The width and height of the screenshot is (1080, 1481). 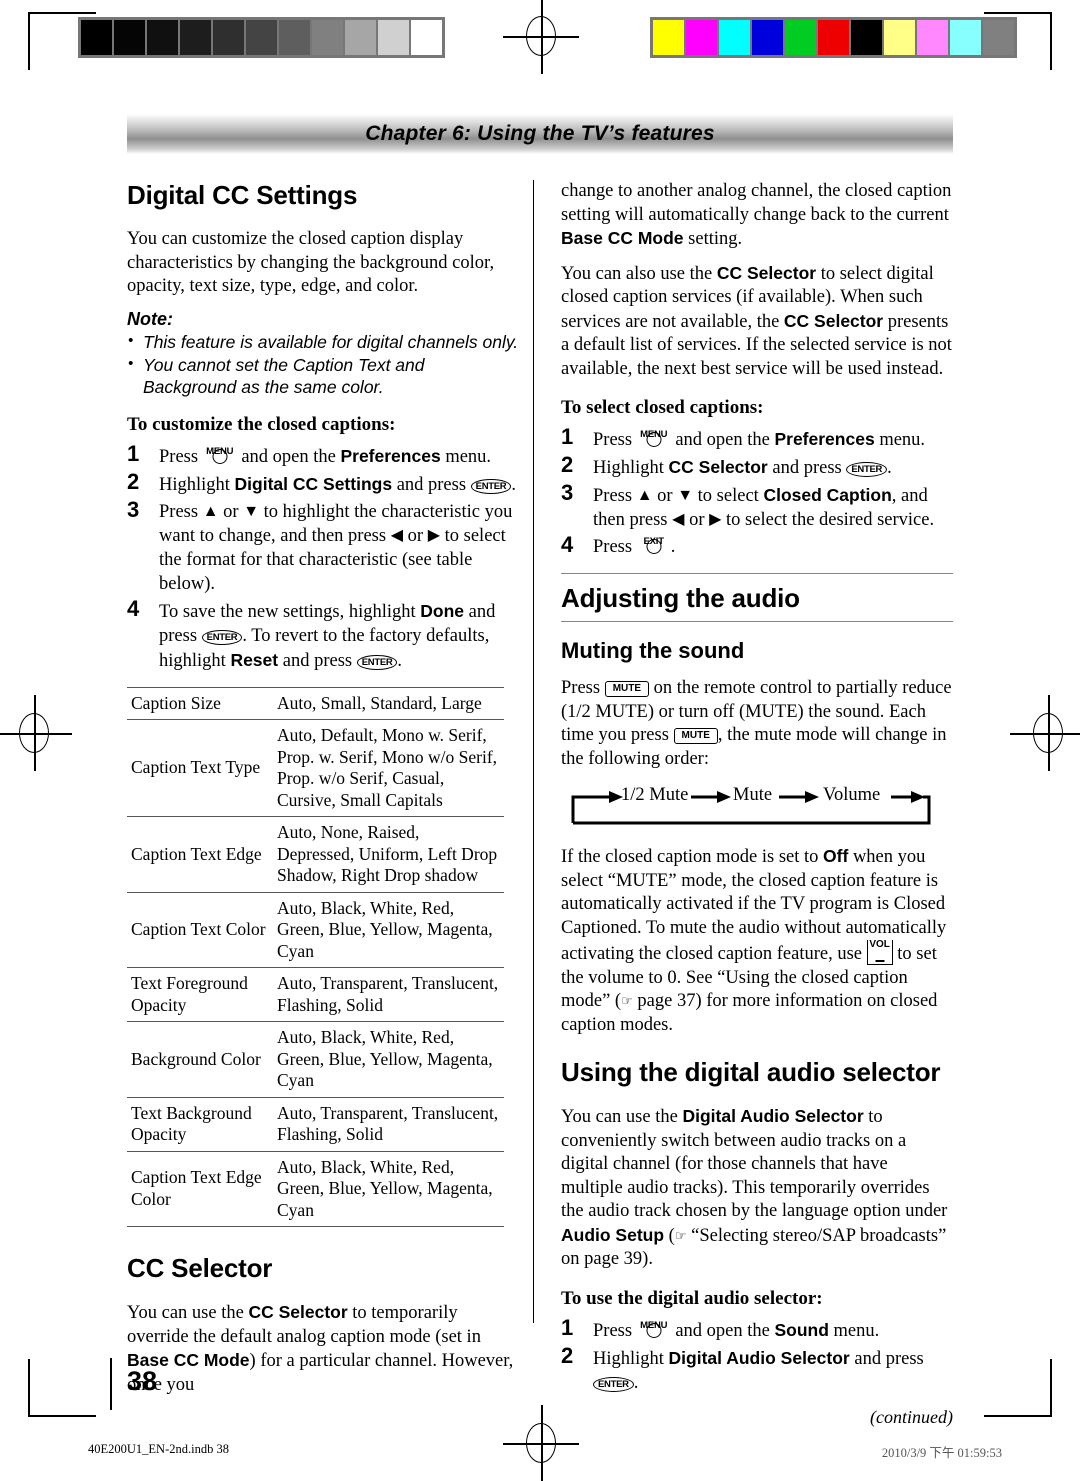 What do you see at coordinates (757, 597) in the screenshot?
I see `heading-adjusting-the-audio: Adjusting the audio` at bounding box center [757, 597].